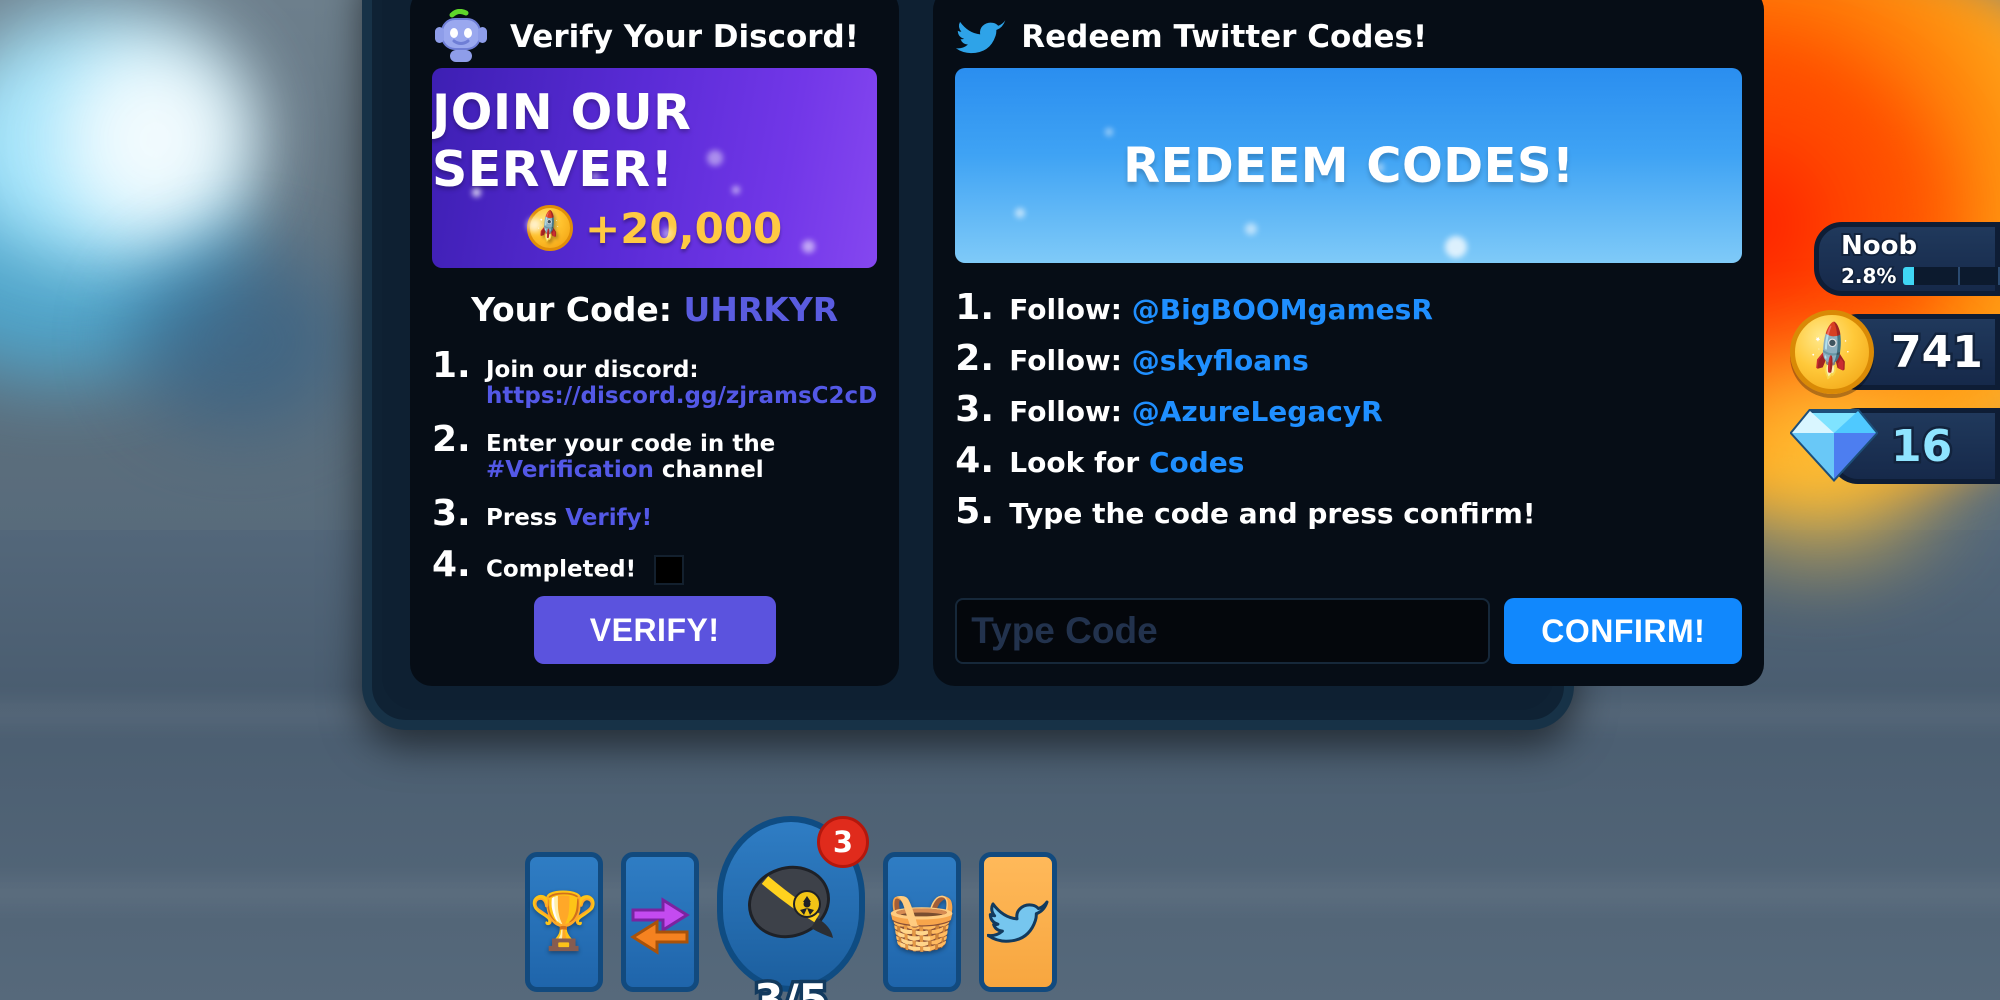 The image size is (2000, 1000). I want to click on list-item: 4. Completed!, so click(654, 564).